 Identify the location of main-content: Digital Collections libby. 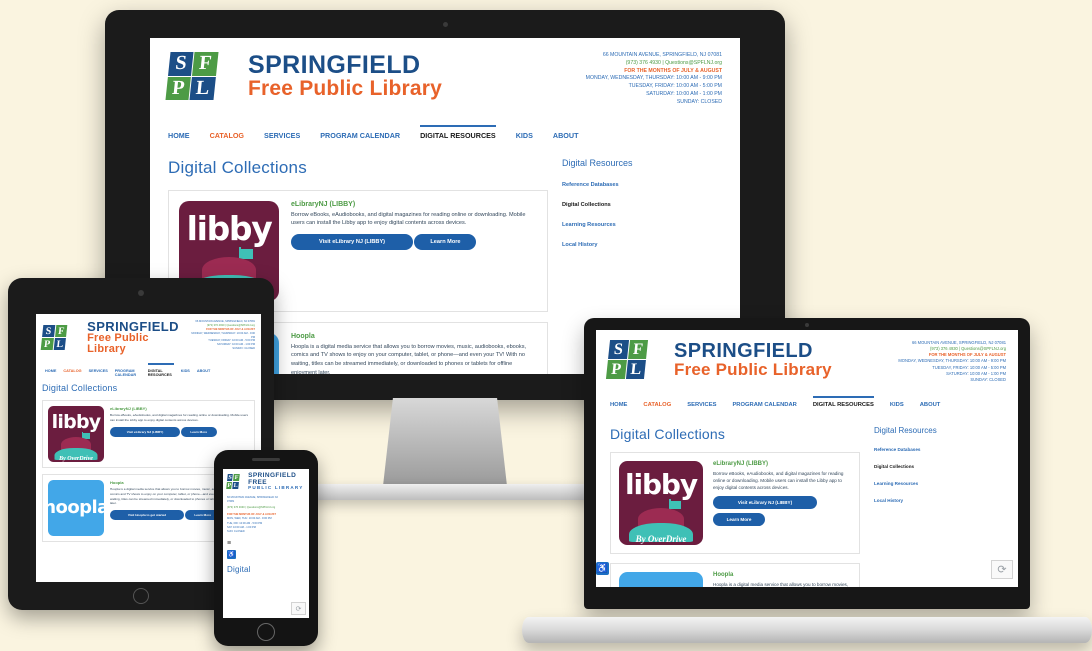
(735, 506).